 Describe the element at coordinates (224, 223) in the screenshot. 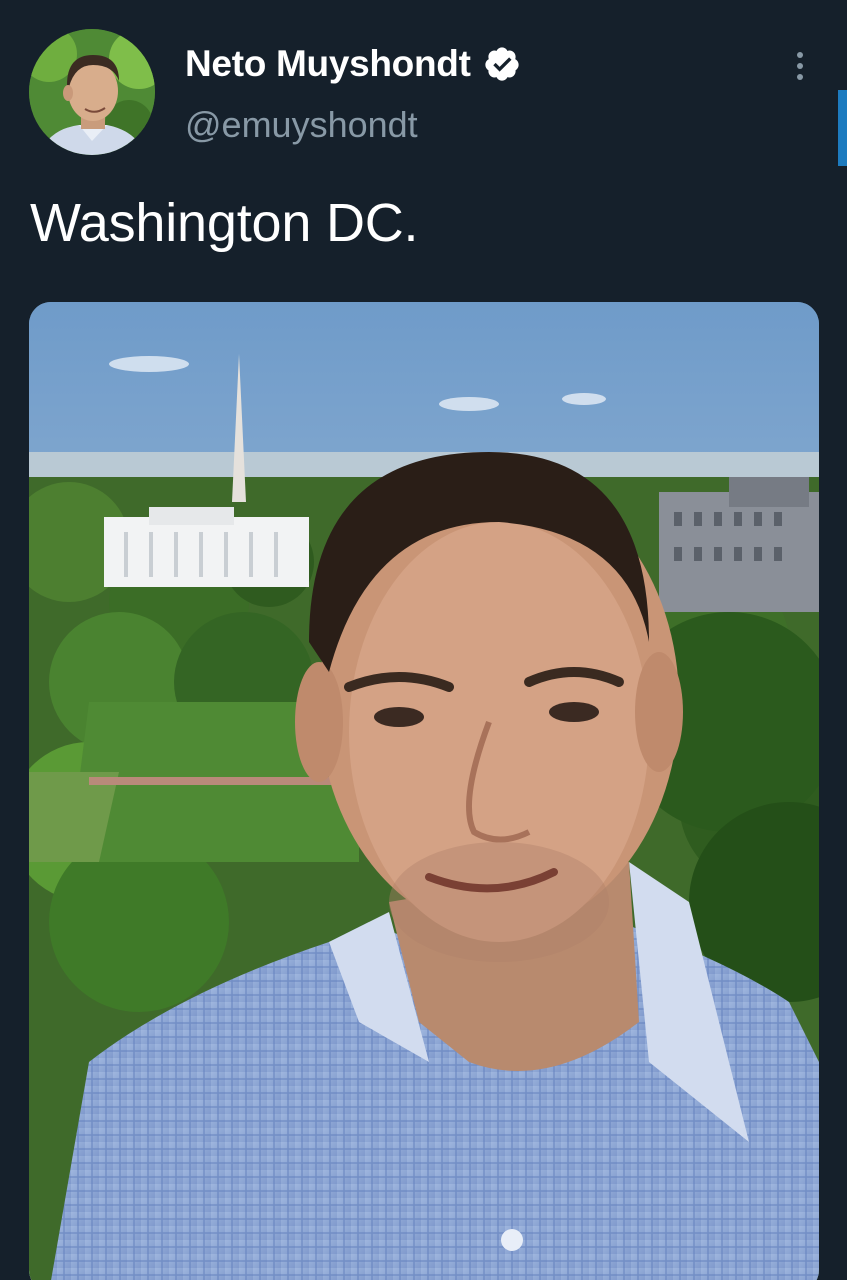

I see `tweet-text: Washington DC.` at that location.